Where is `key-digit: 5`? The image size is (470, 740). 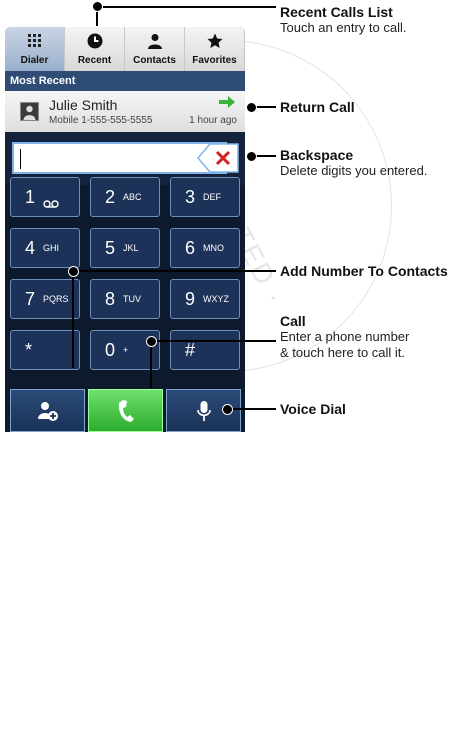 key-digit: 5 is located at coordinates (110, 248).